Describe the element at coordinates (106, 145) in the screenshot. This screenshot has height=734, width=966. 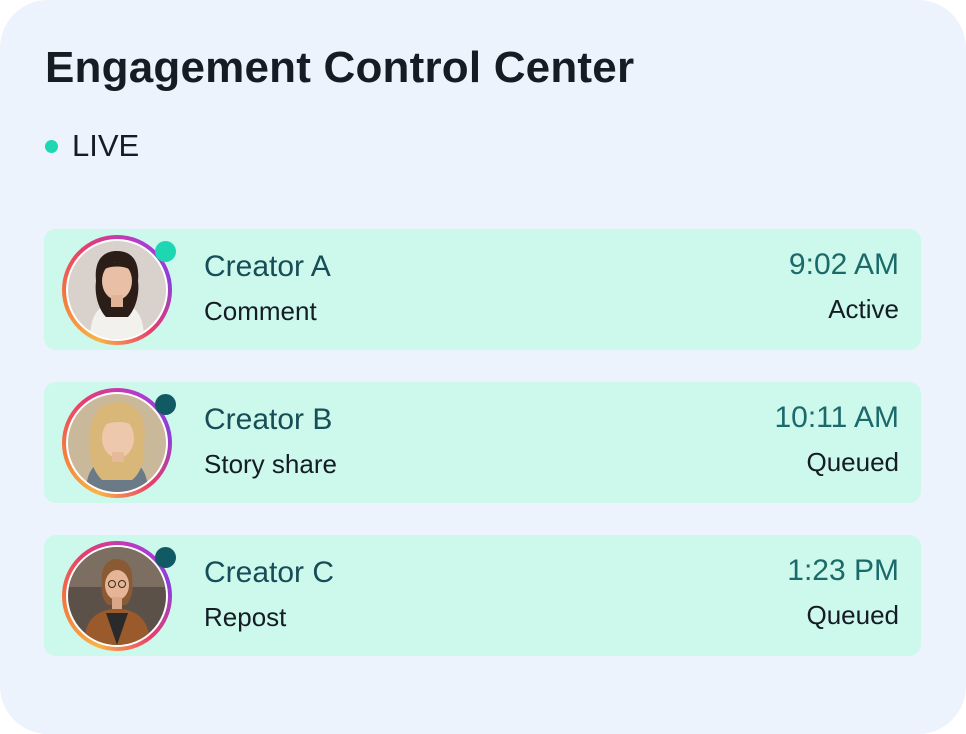
I see `live-label: LIVE` at that location.